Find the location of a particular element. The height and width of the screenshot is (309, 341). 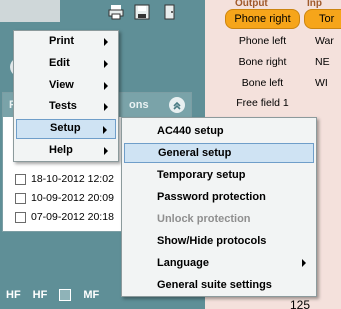

top-strip is located at coordinates (30, 11).